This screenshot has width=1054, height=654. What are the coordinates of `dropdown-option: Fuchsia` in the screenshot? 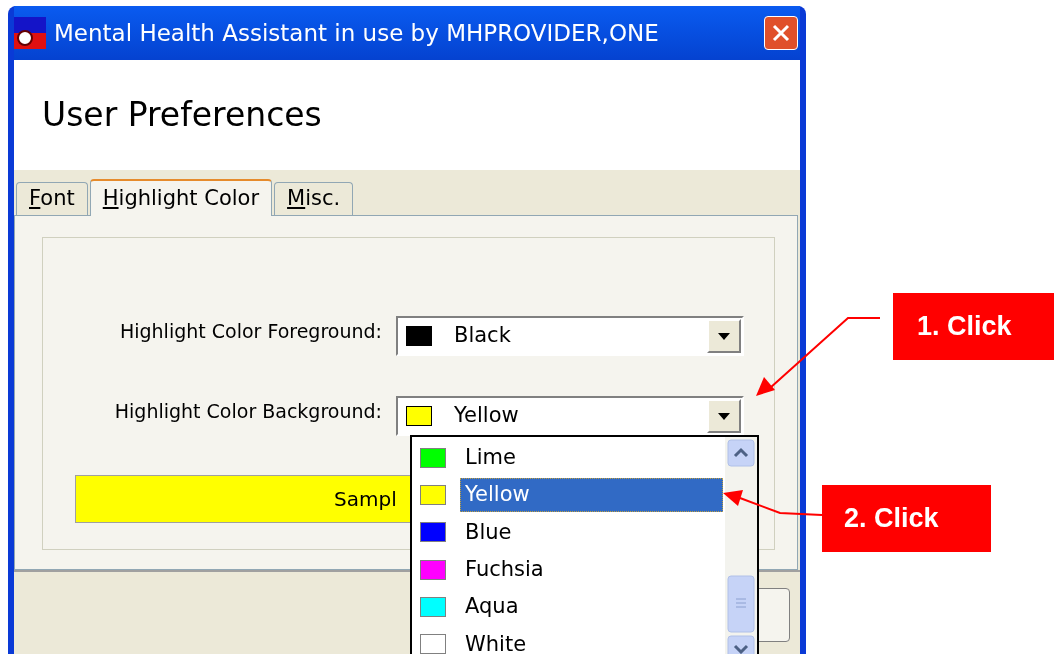 It's located at (568, 570).